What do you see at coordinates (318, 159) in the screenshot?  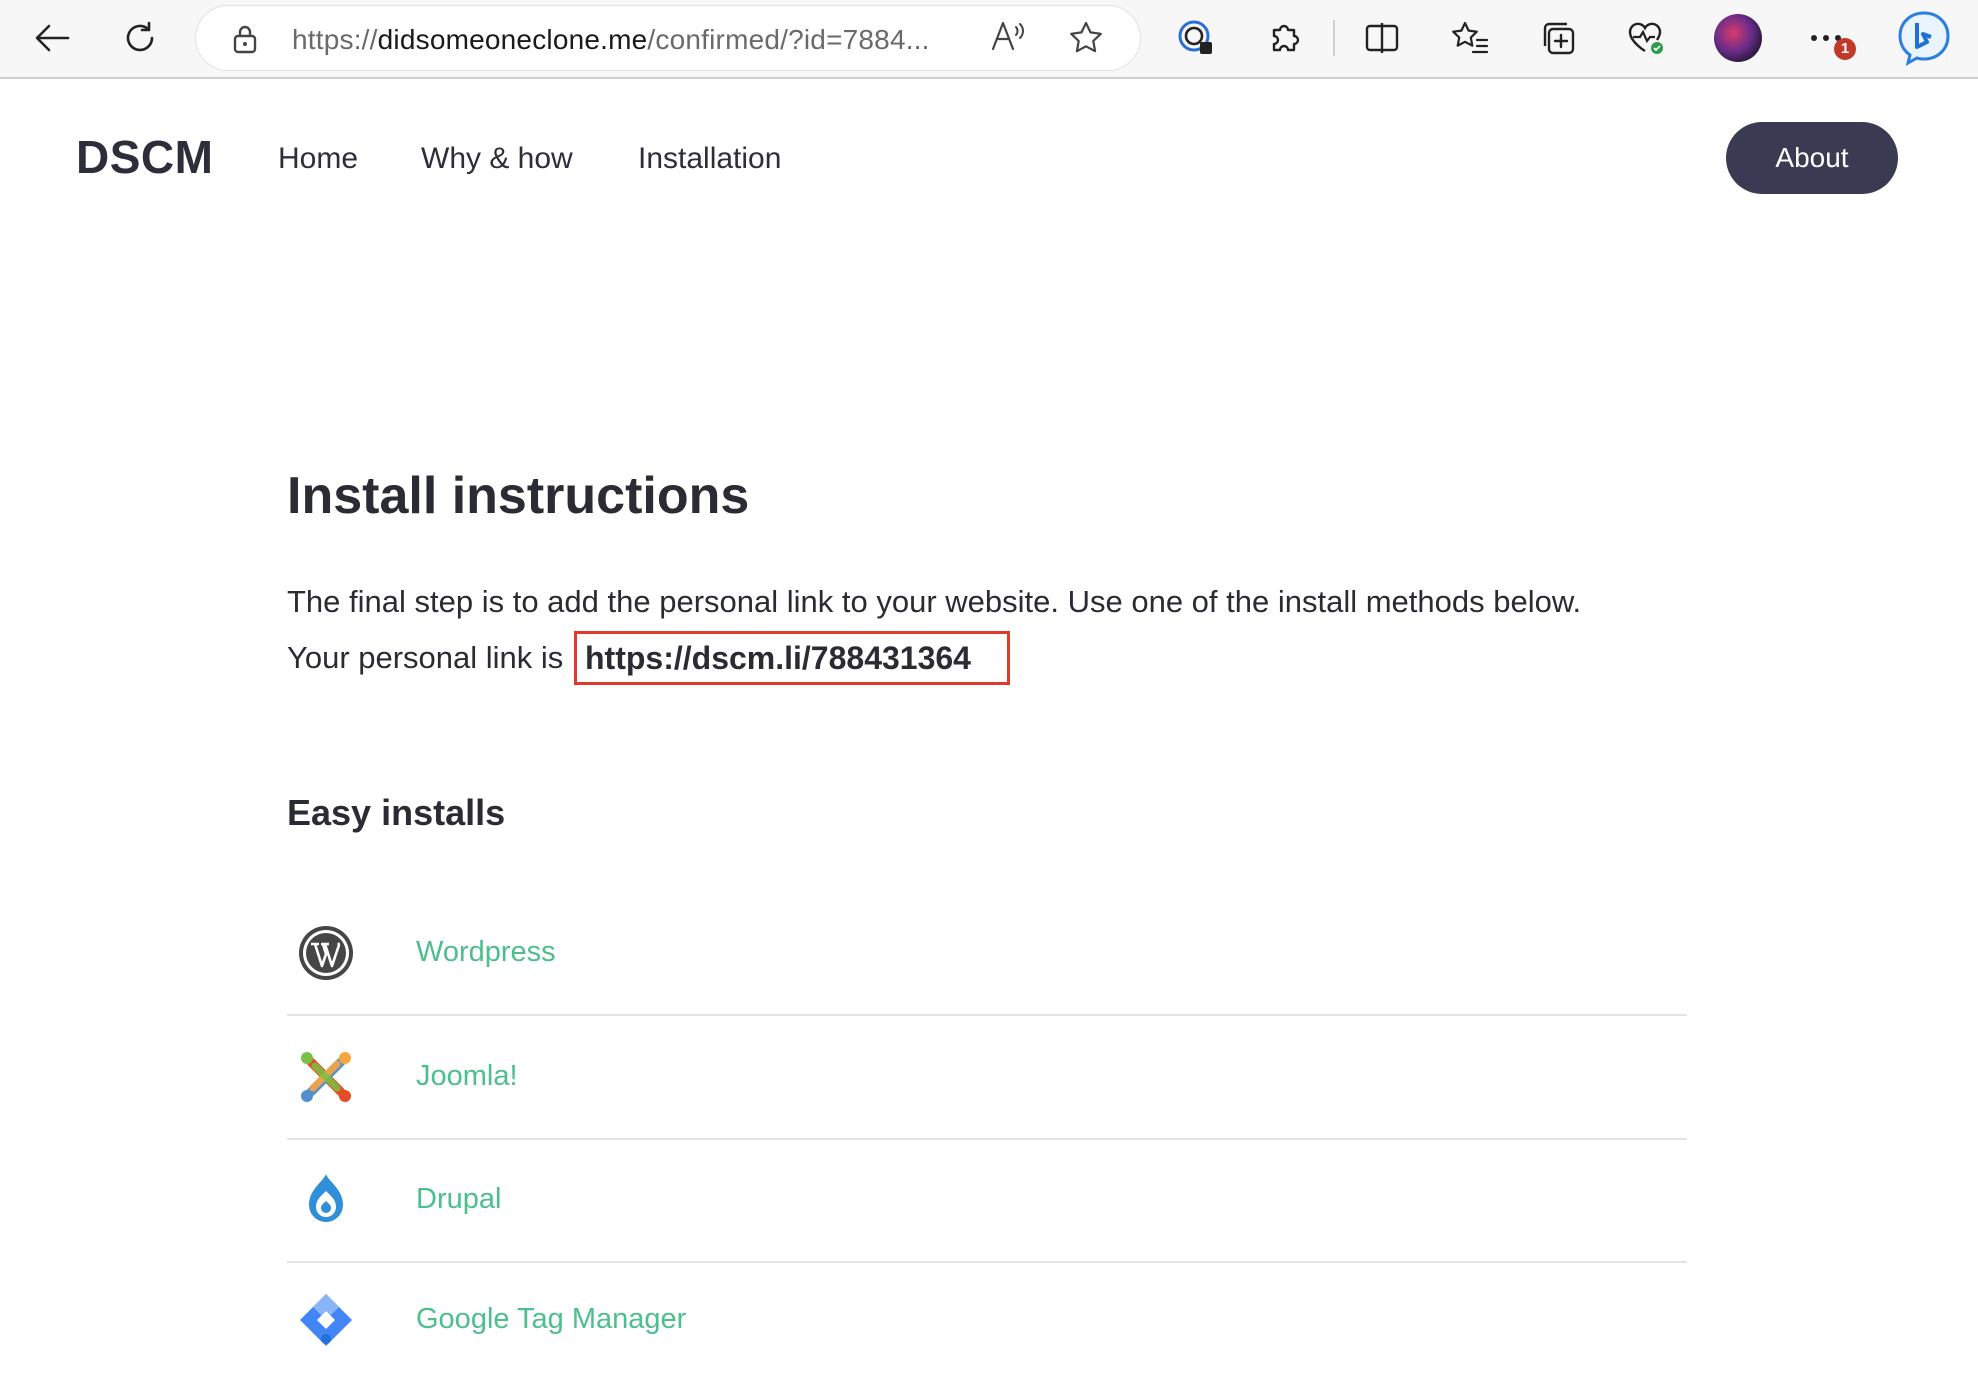 I see `nav-home: Home` at bounding box center [318, 159].